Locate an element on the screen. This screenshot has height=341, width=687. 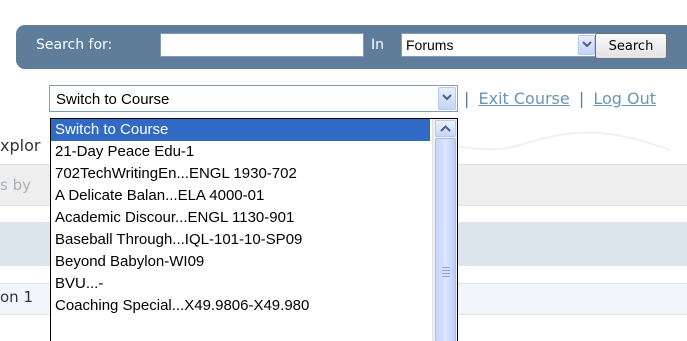
course-option: Beyond Babylon-WI09 is located at coordinates (240, 262).